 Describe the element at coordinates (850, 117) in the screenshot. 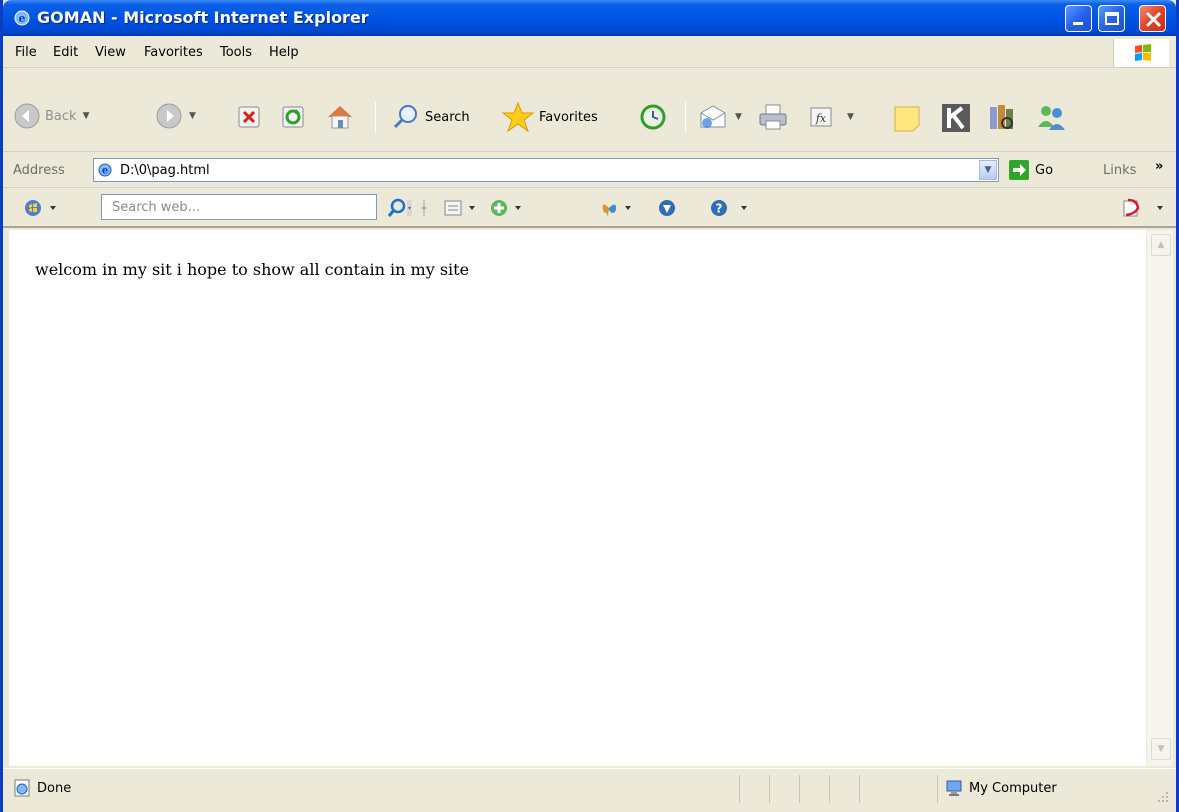

I see `edit-dropdown-icon: ▼` at that location.